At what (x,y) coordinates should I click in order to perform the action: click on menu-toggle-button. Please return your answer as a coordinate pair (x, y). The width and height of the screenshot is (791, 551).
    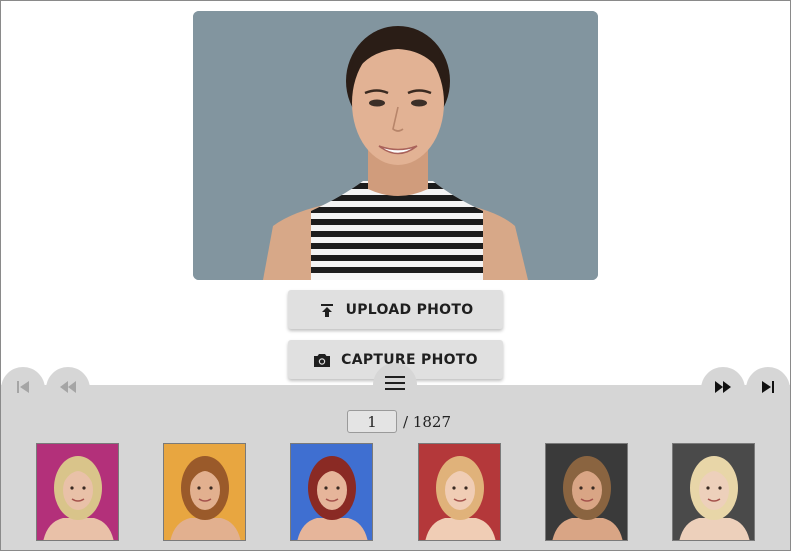
    Looking at the image, I should click on (395, 385).